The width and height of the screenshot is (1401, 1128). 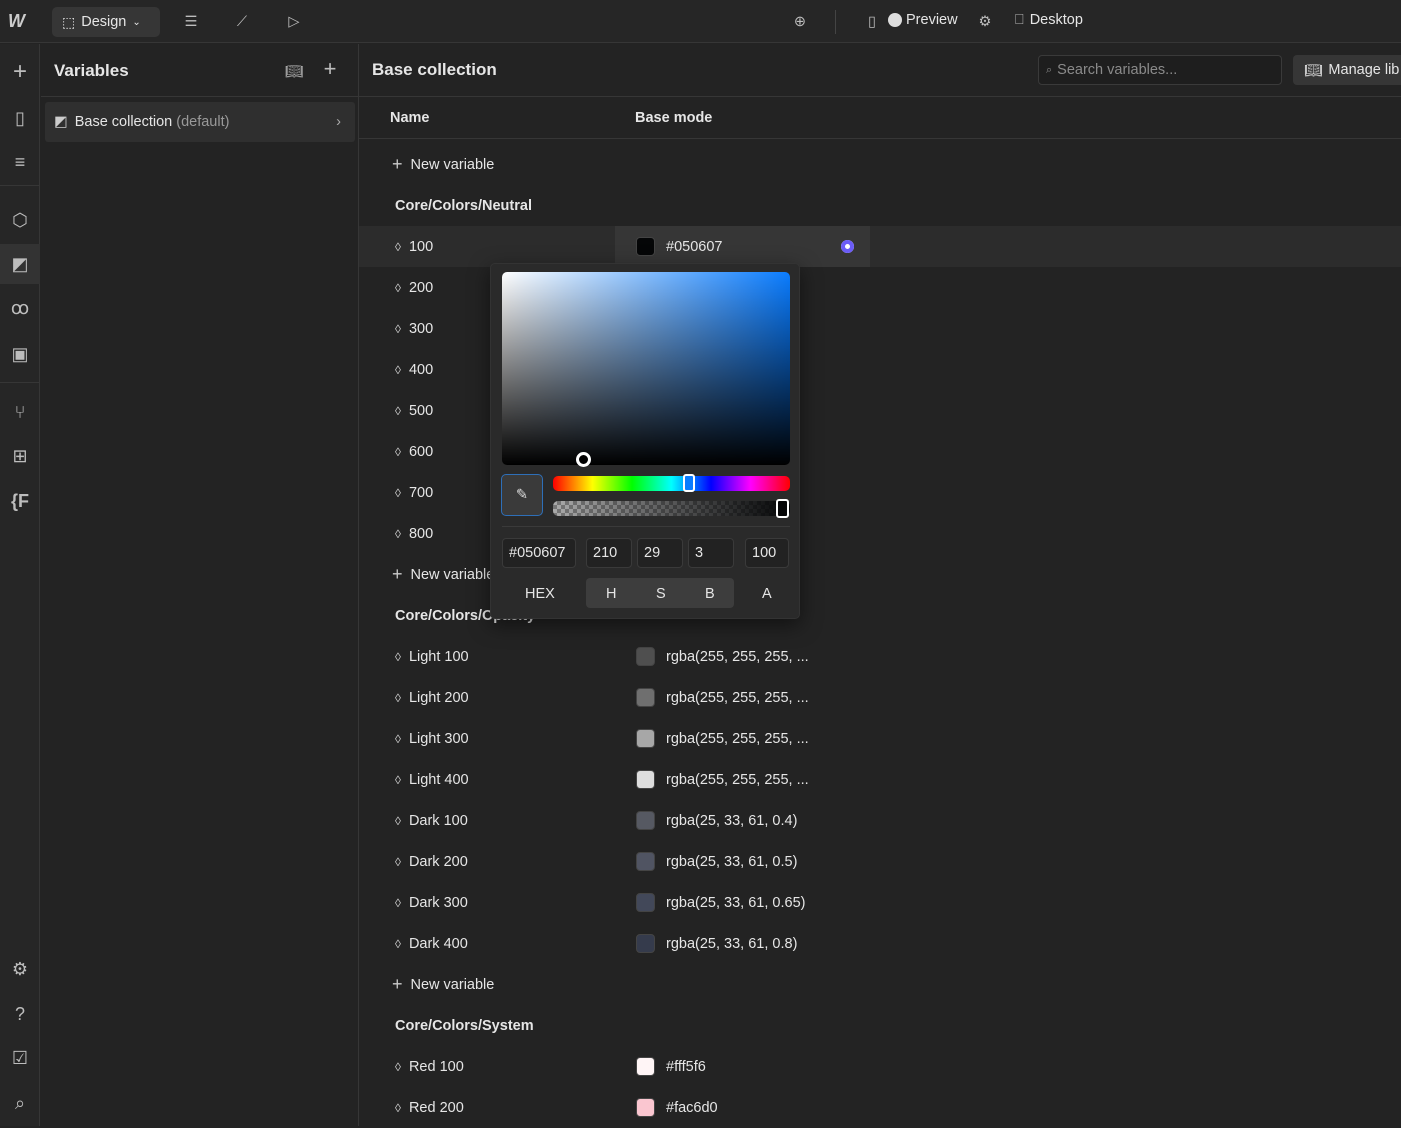 I want to click on add-icon: +, so click(x=20, y=72).